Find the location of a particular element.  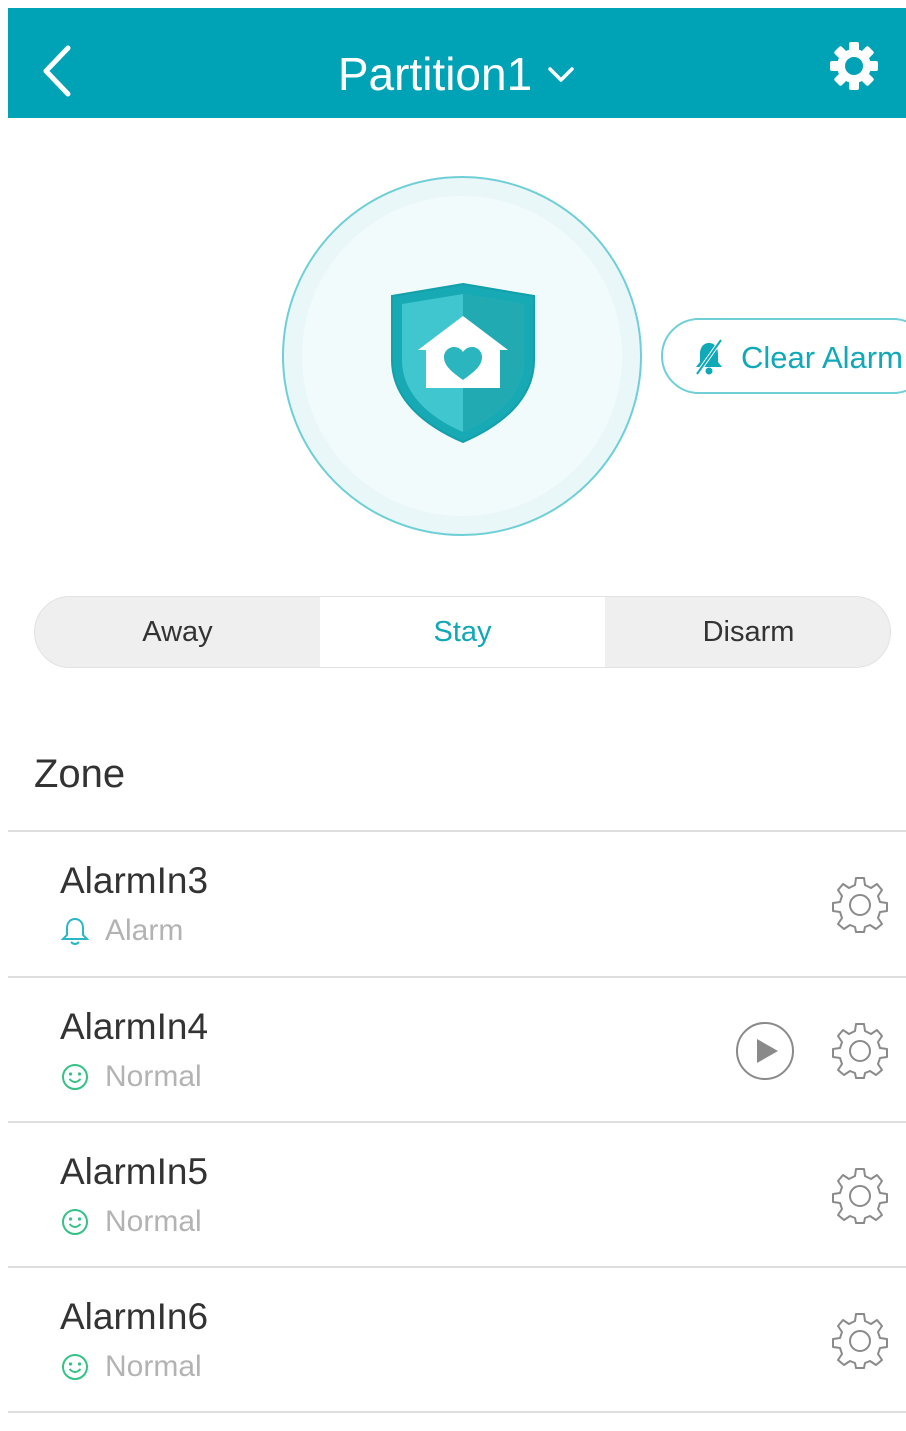

mode-disarm-button: Disarm is located at coordinates (747, 632).